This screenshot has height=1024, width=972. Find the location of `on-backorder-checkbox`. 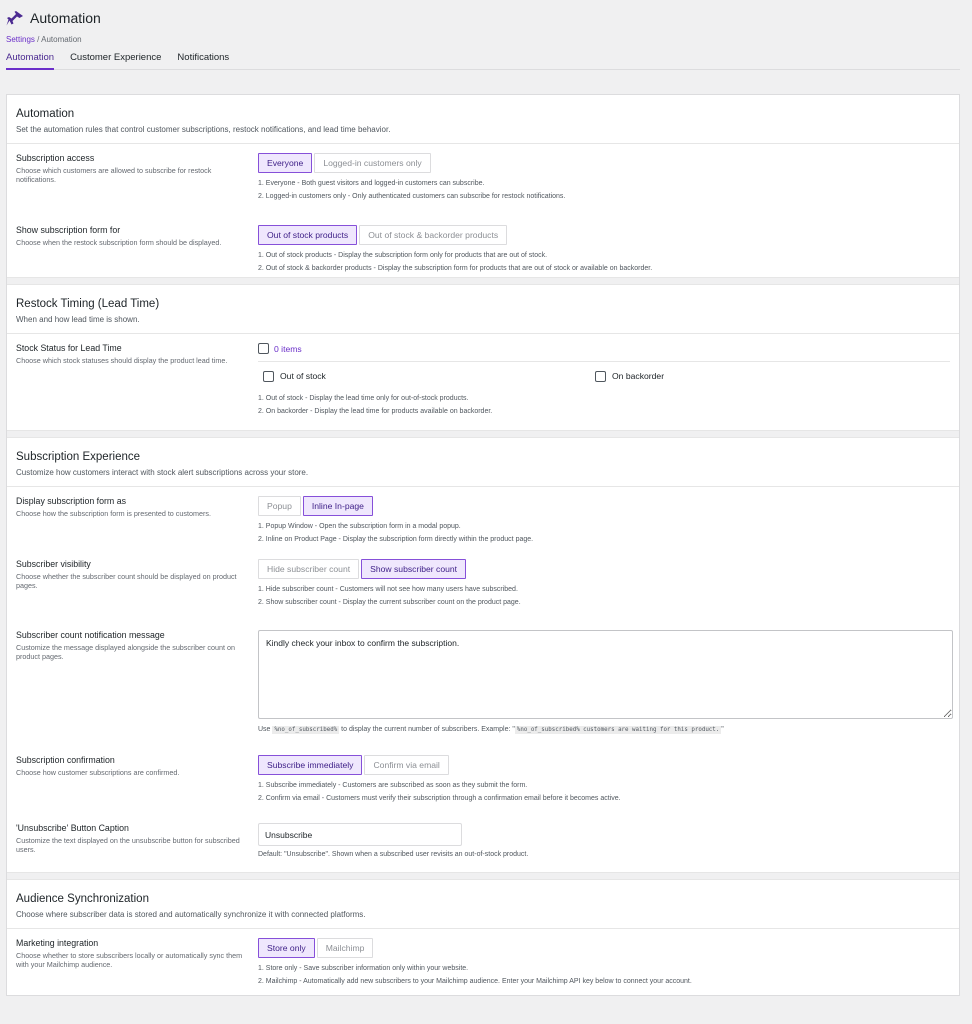

on-backorder-checkbox is located at coordinates (600, 376).